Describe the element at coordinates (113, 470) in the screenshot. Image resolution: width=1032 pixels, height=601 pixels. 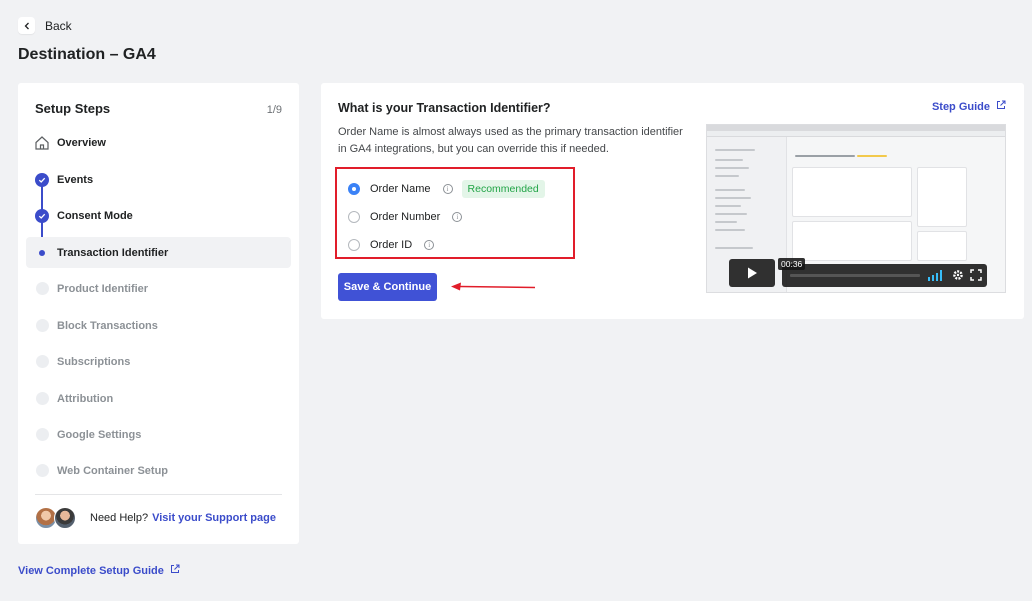
I see `step-label: Web Container Setup` at that location.